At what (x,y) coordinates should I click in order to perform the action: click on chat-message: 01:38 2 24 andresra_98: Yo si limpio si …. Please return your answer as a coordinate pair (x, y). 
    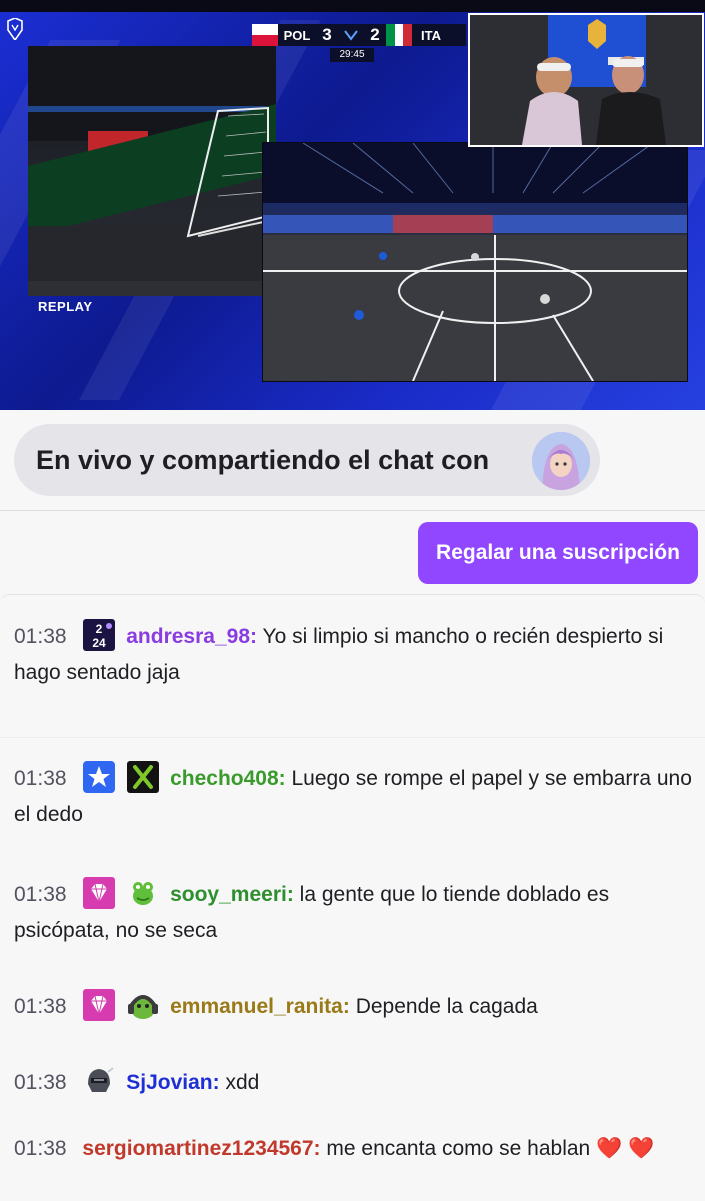
    Looking at the image, I should click on (356, 655).